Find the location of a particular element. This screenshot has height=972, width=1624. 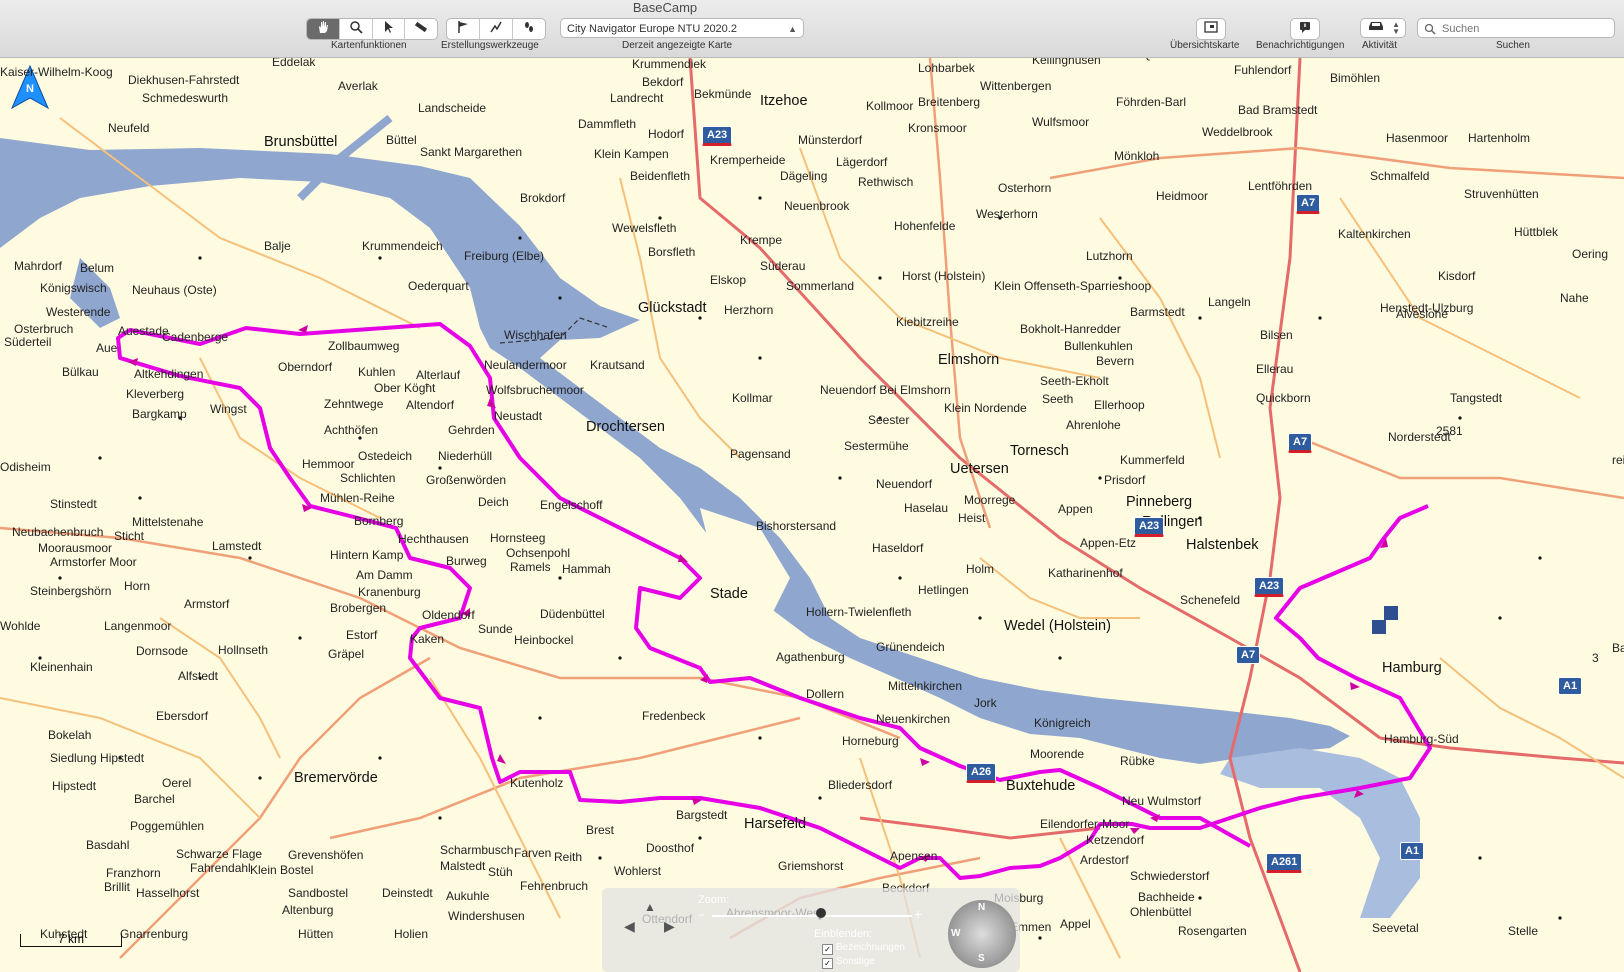

place-label: Kisdorf is located at coordinates (1456, 276).